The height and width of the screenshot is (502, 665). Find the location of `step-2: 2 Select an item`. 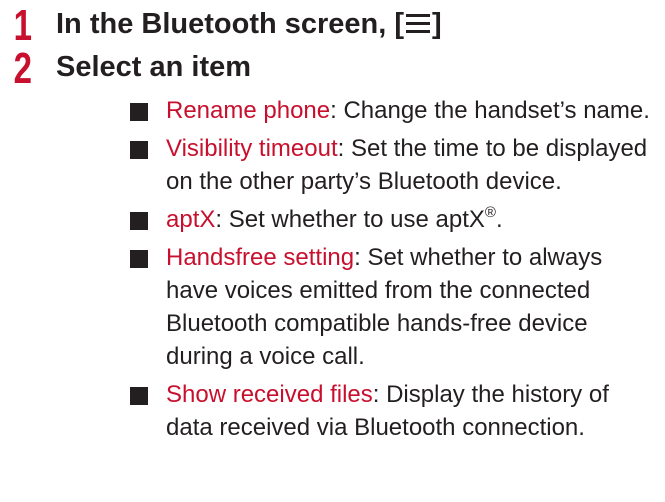

step-2: 2 Select an item is located at coordinates (126, 68).